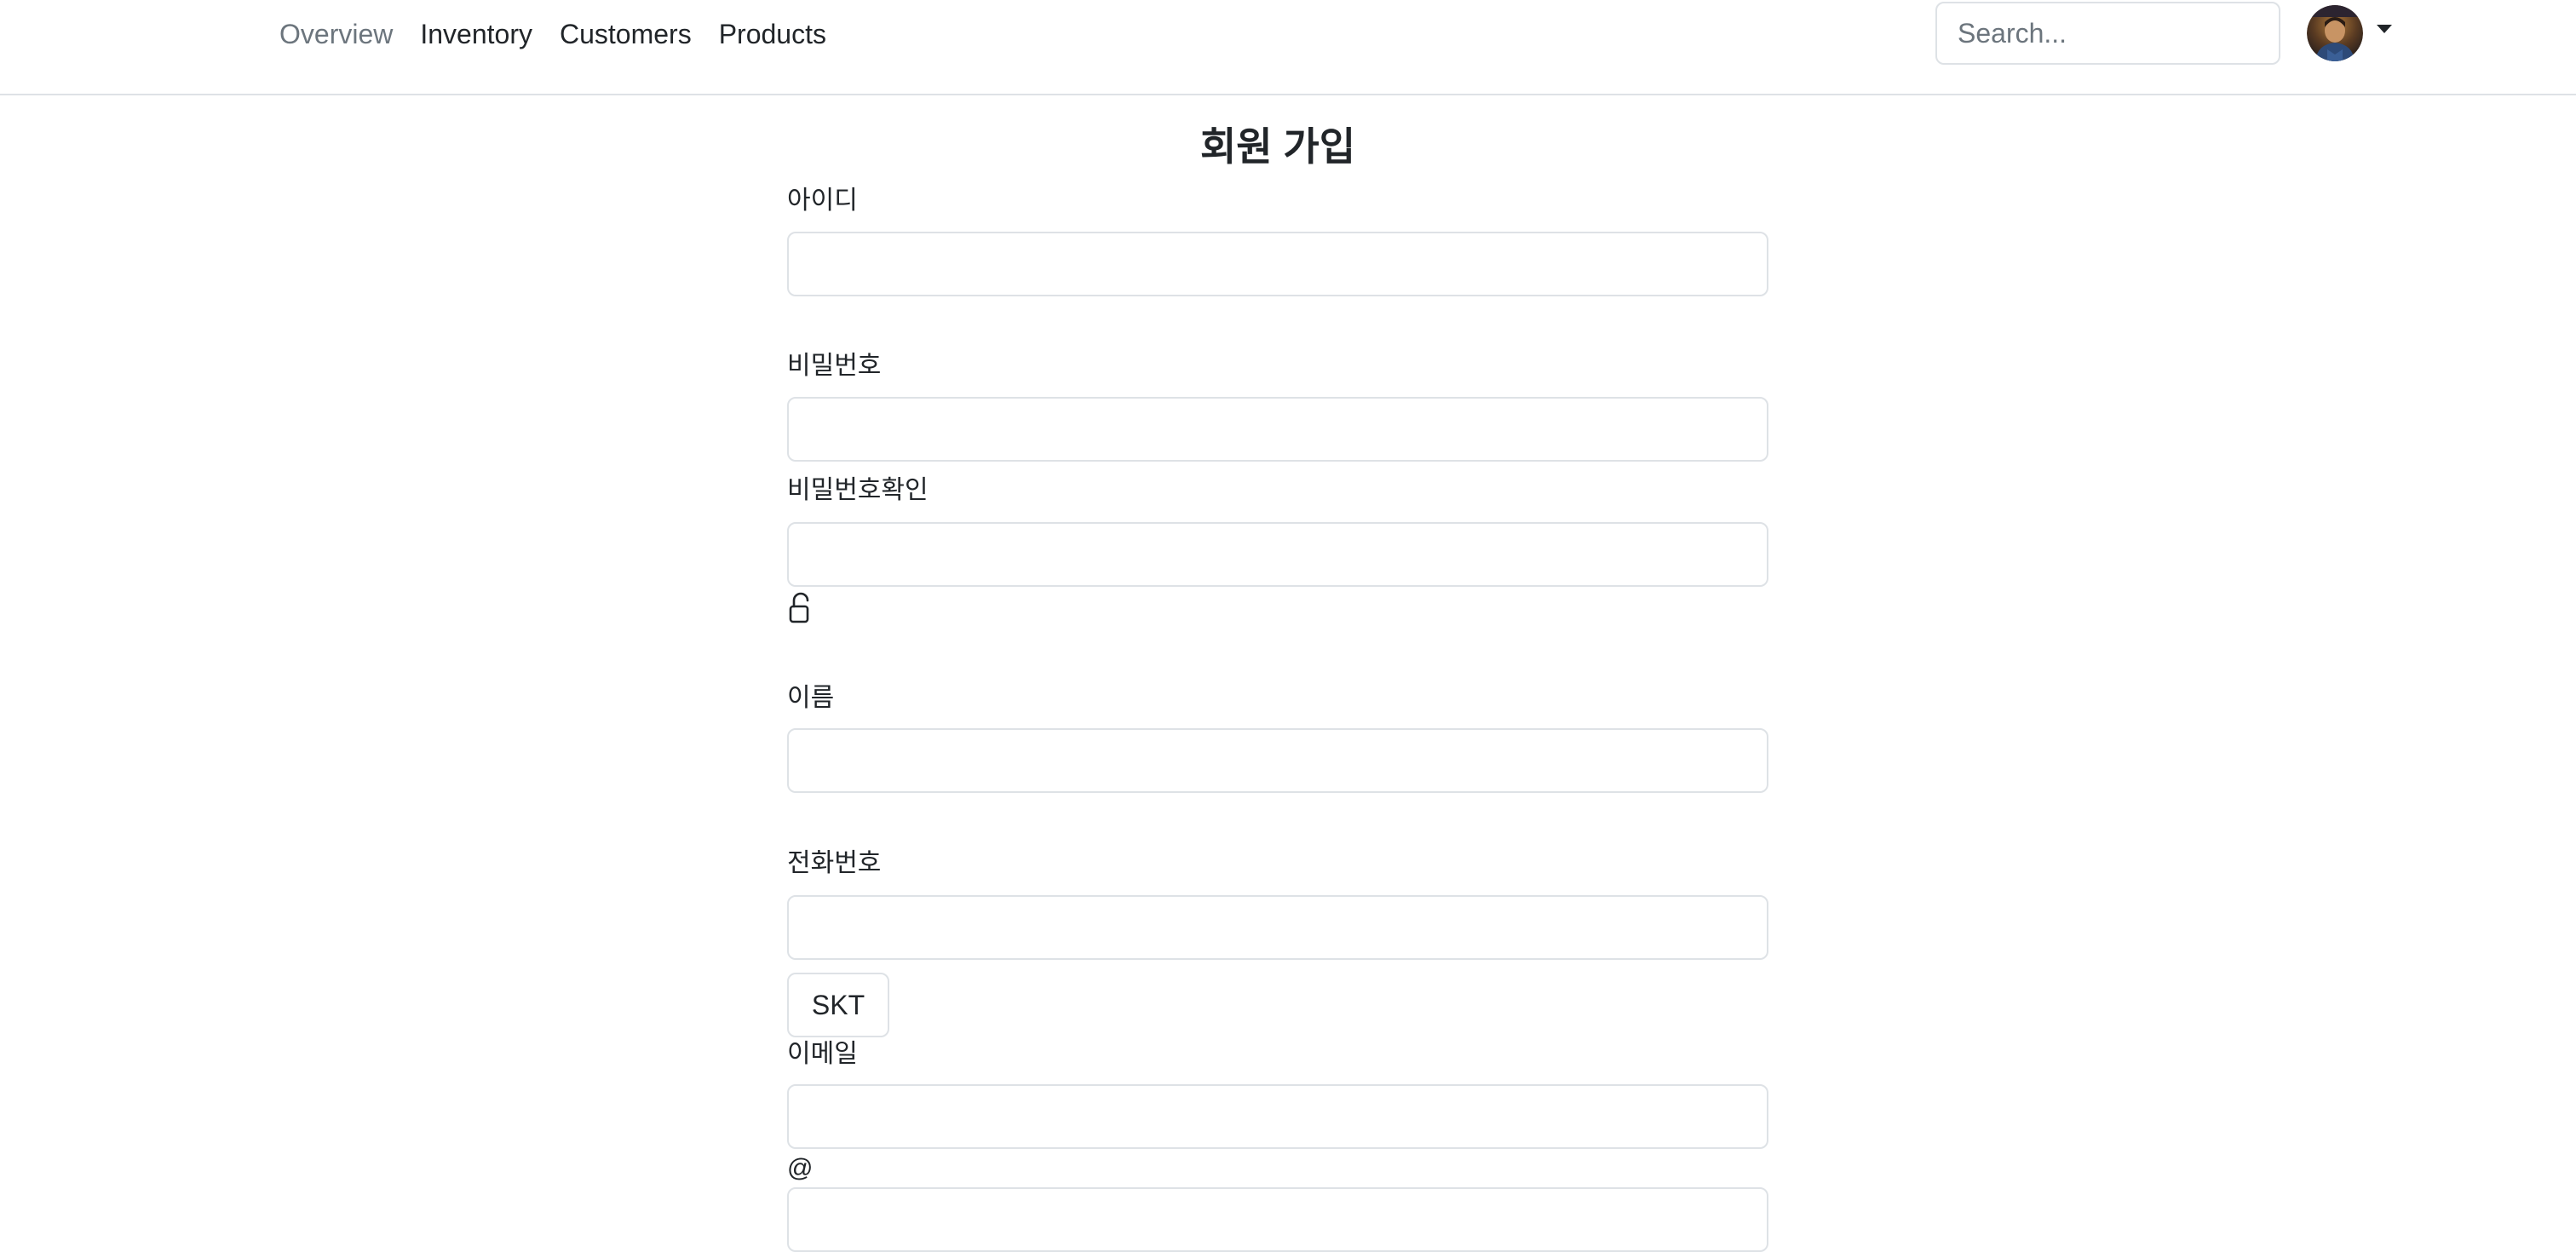  What do you see at coordinates (773, 34) in the screenshot?
I see `nav-products: Products` at bounding box center [773, 34].